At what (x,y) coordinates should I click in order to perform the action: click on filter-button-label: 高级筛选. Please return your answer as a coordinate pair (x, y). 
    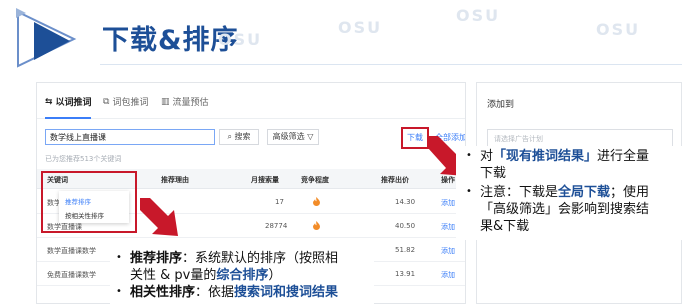
    Looking at the image, I should click on (288, 136).